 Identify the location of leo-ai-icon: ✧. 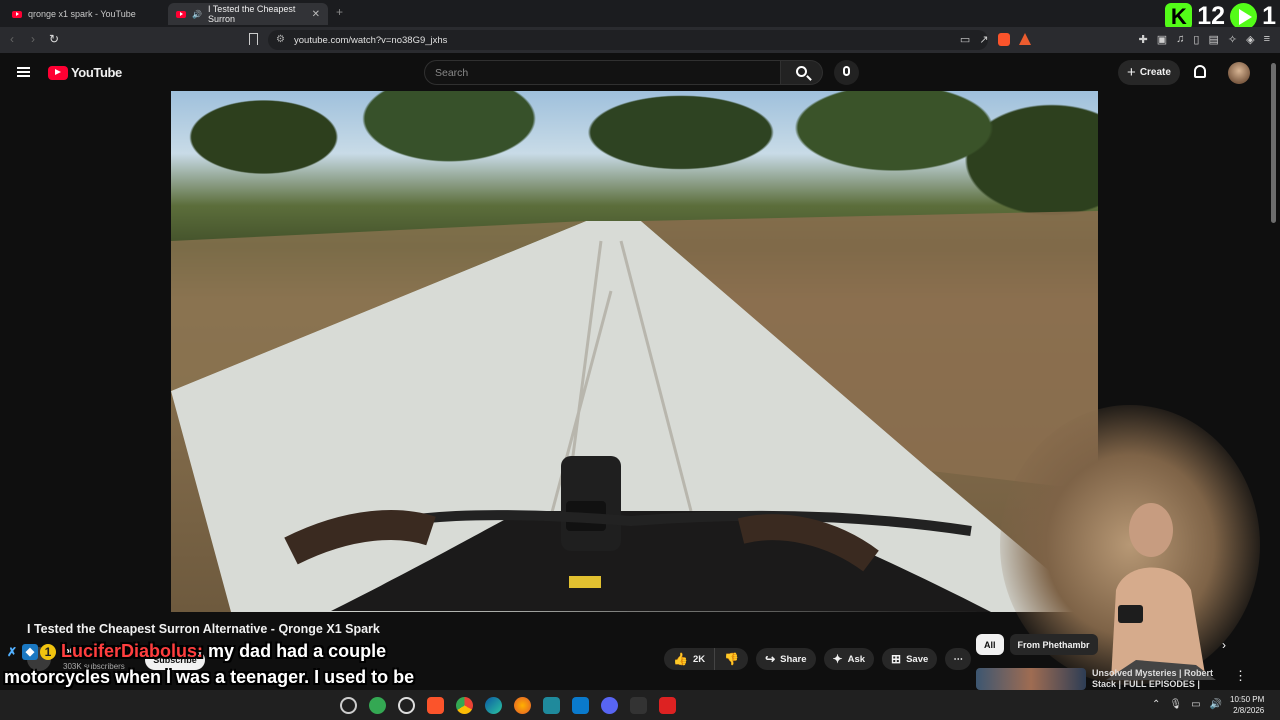
(1232, 39).